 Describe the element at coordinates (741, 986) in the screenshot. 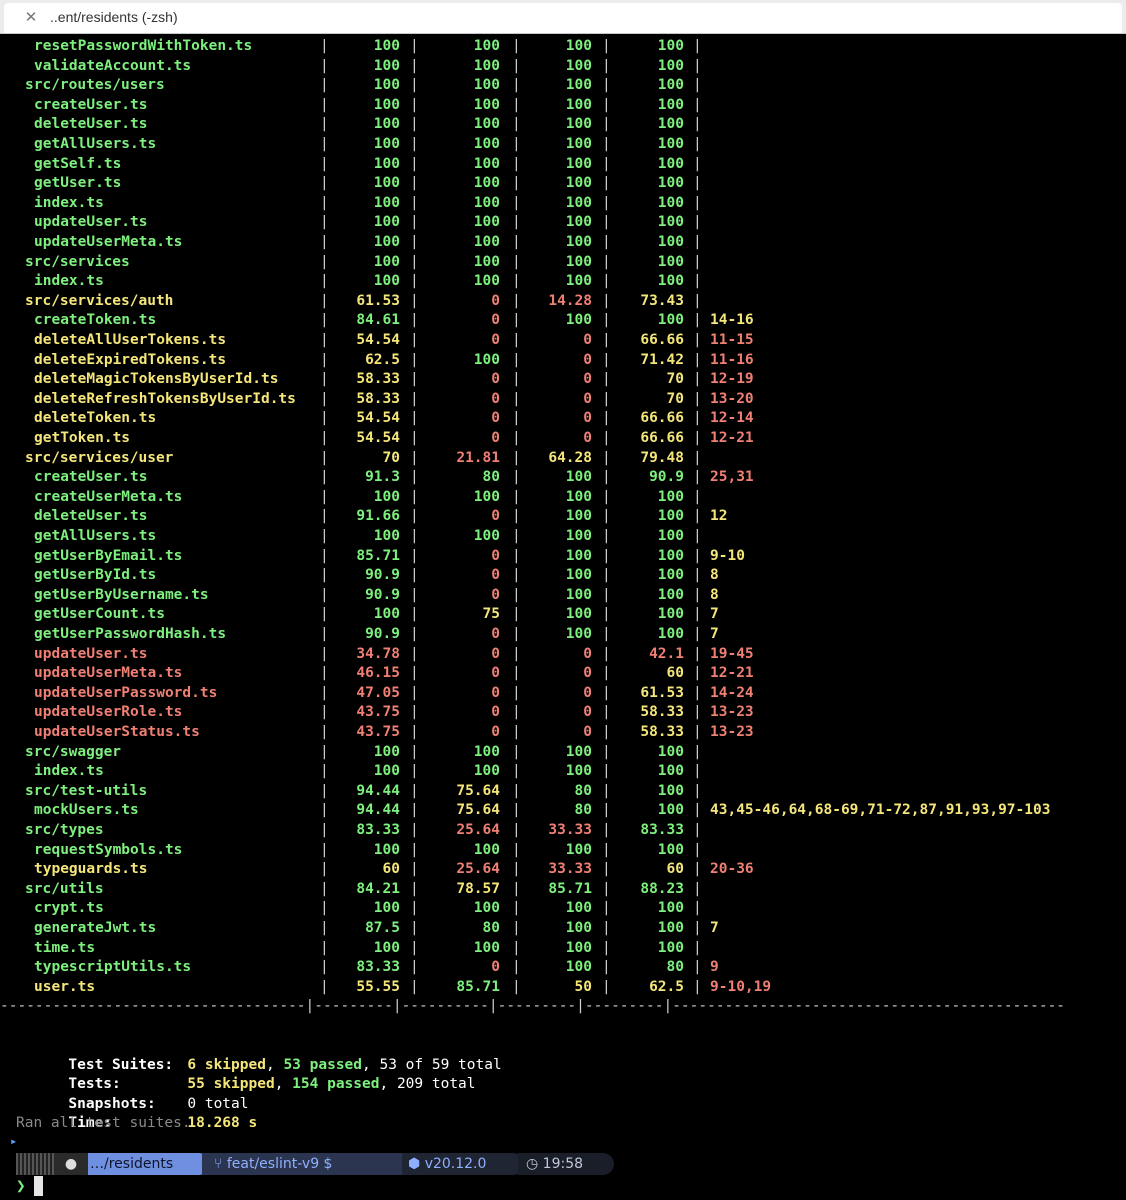

I see `uncovered-lines-cell: 9-10,19` at that location.